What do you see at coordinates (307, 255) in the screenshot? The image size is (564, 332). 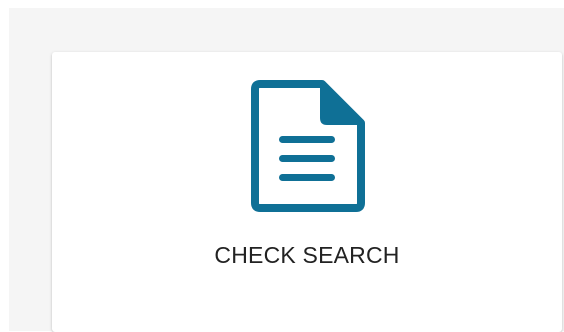 I see `card-label: CHECK SEARCH` at bounding box center [307, 255].